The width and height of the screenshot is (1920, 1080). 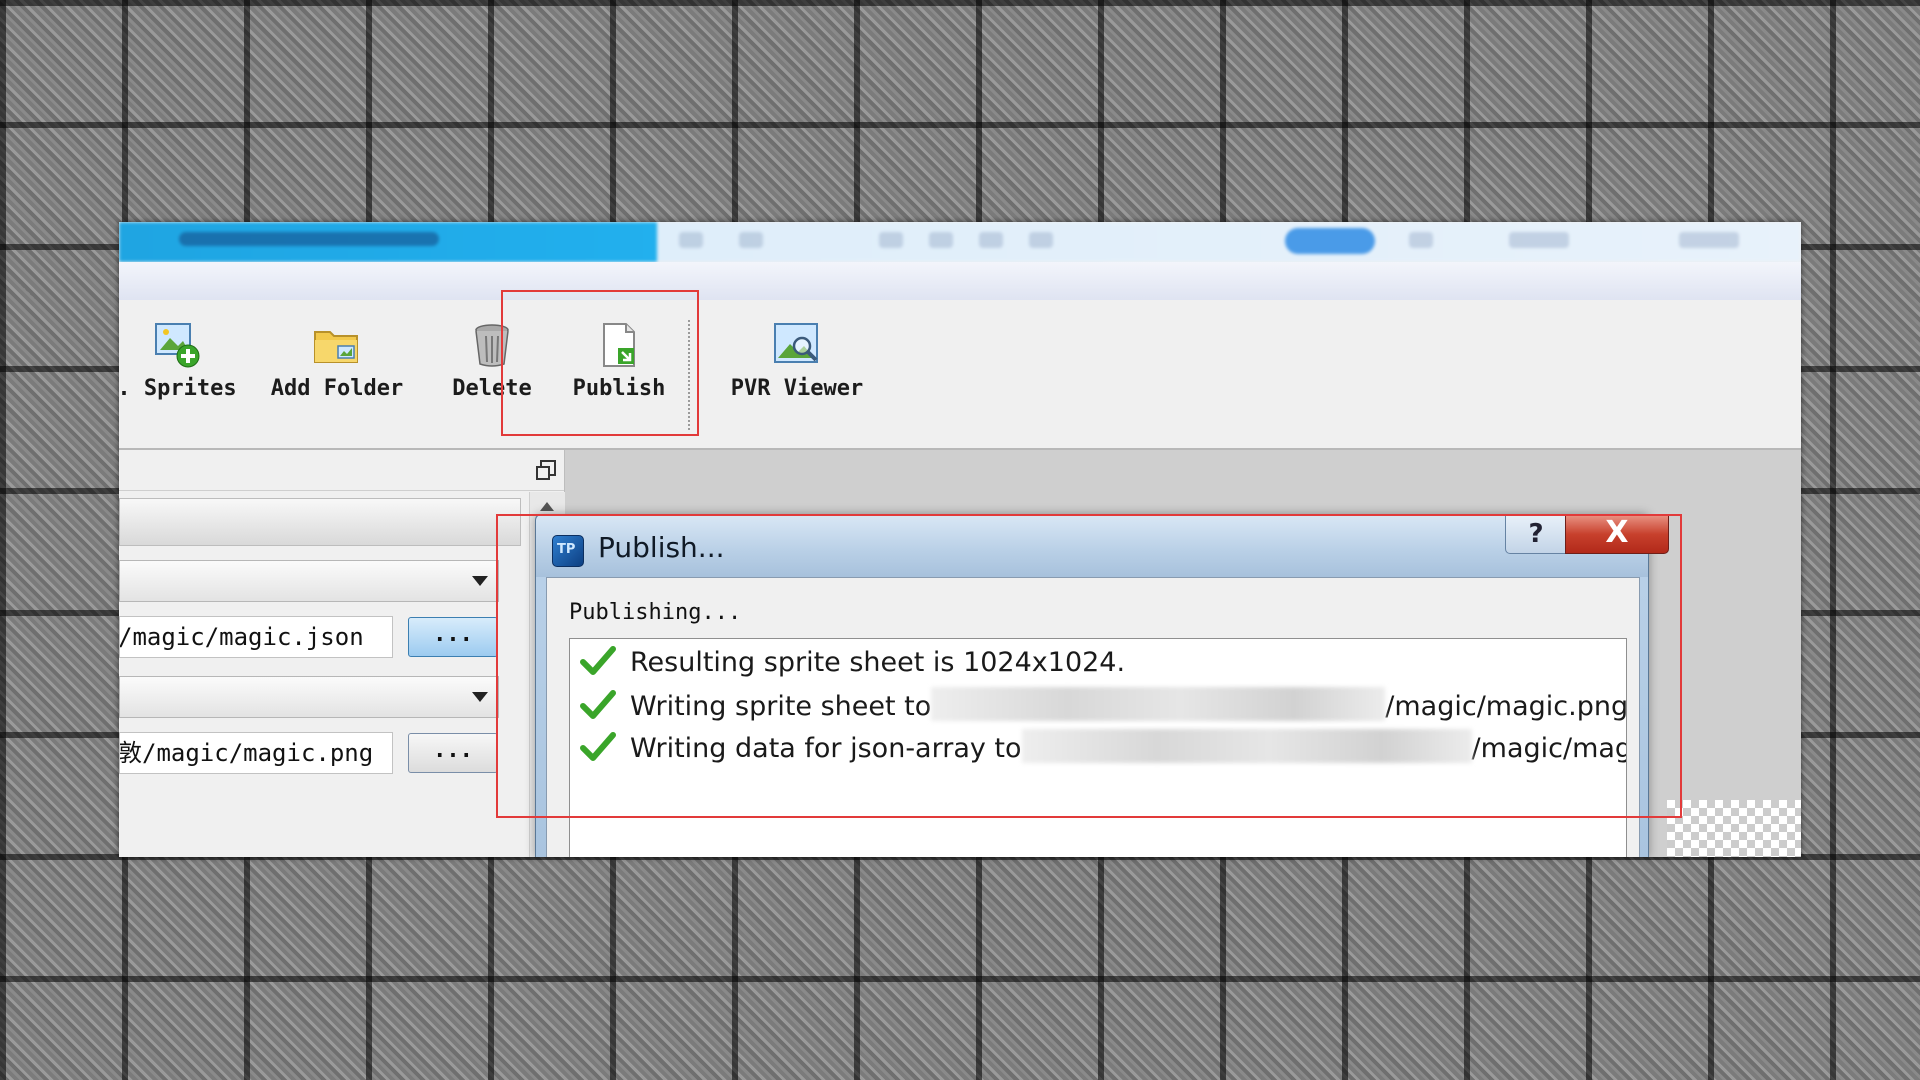 What do you see at coordinates (177, 345) in the screenshot?
I see `add-sprites-icon` at bounding box center [177, 345].